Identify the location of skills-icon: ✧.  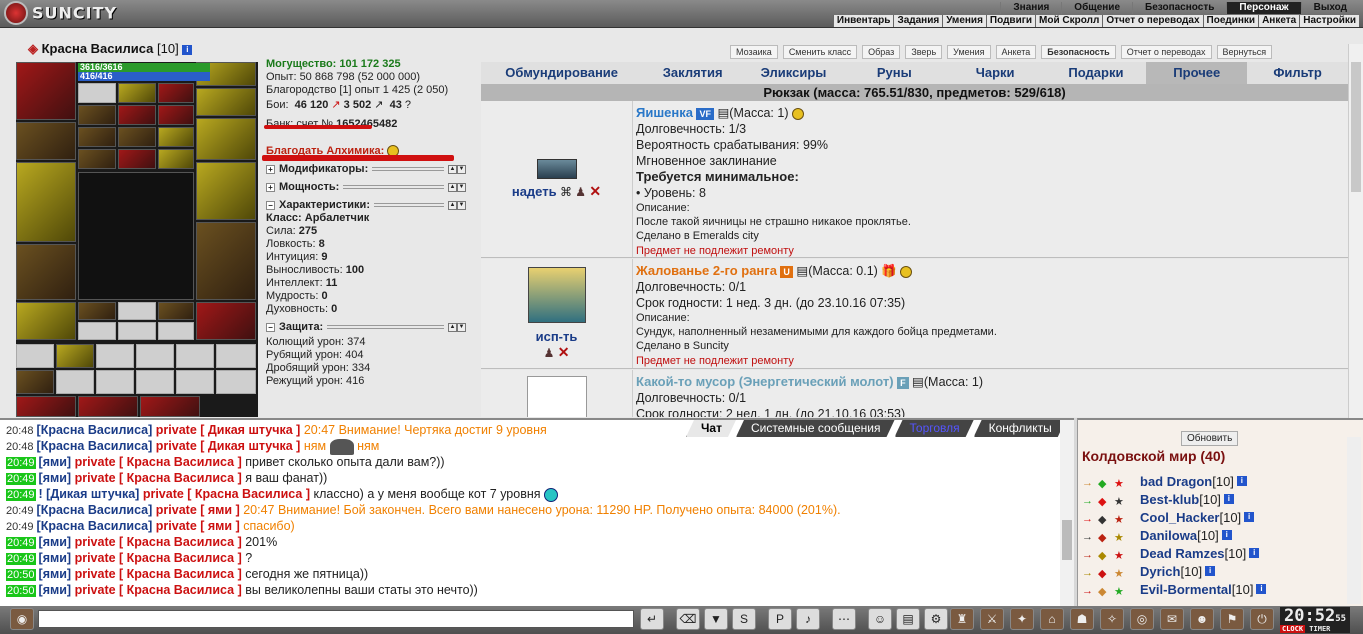
(1112, 619).